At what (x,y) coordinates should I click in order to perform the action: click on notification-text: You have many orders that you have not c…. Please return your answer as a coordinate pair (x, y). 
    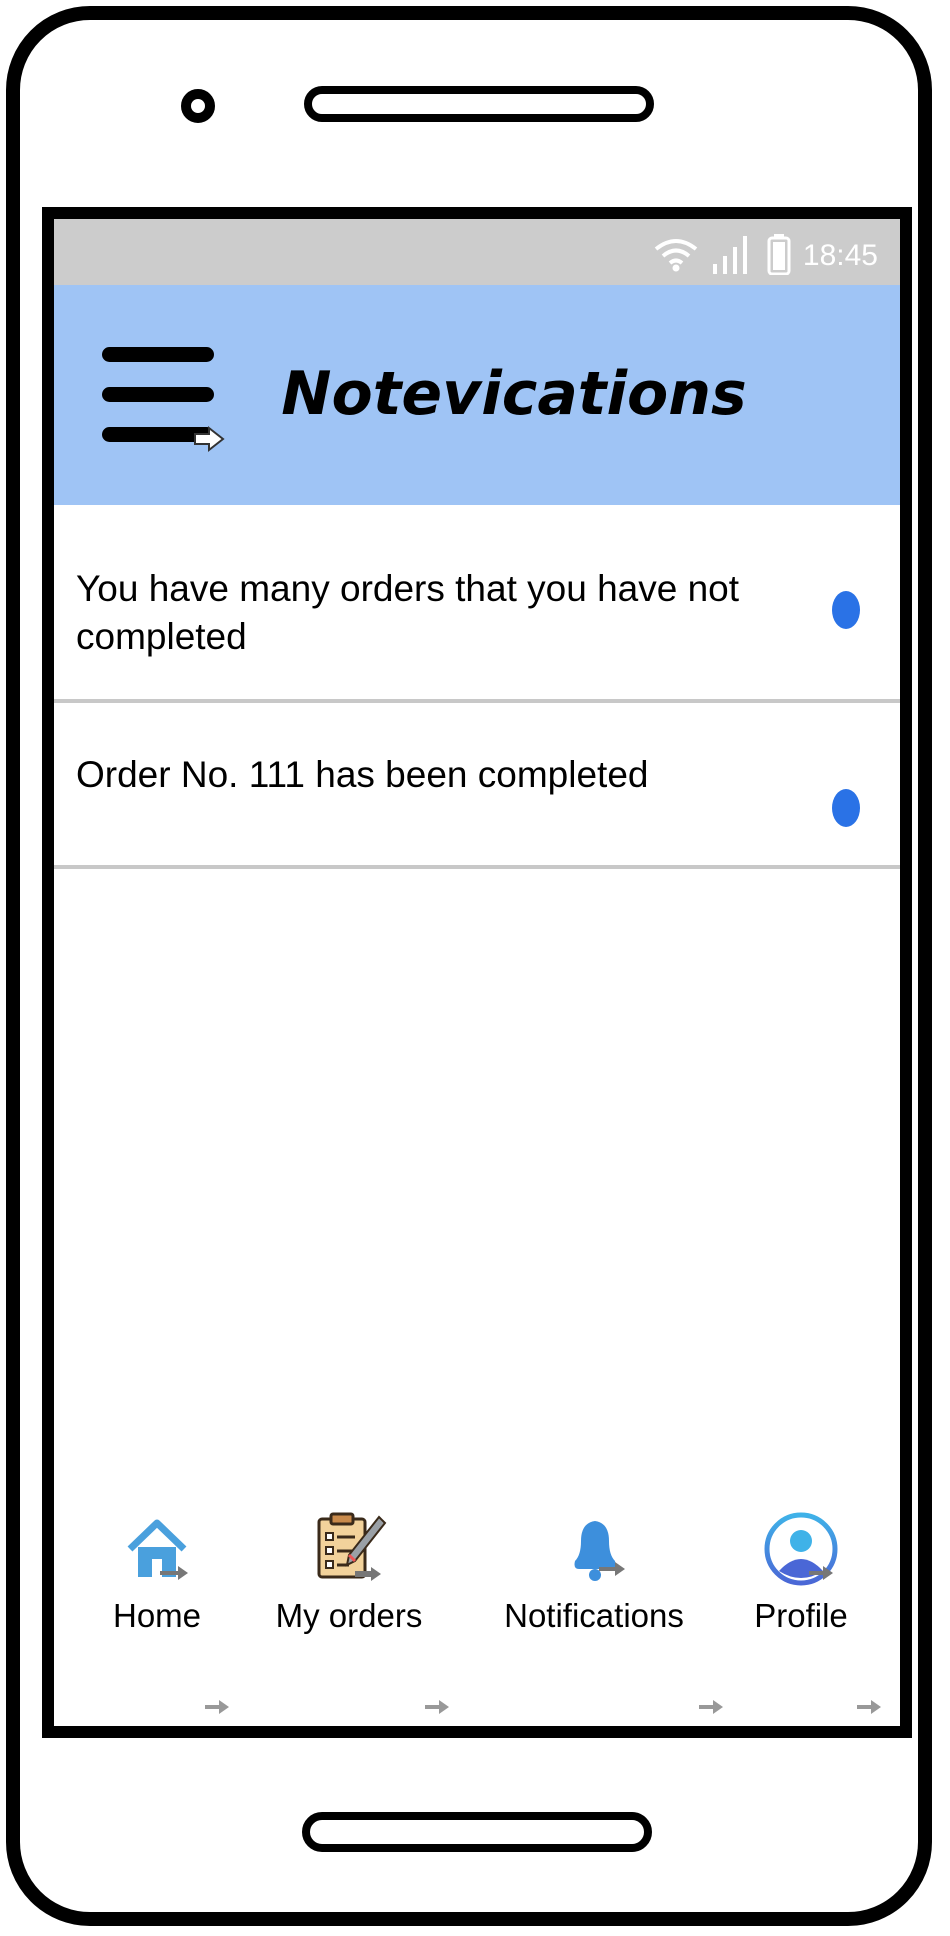
    Looking at the image, I should click on (408, 612).